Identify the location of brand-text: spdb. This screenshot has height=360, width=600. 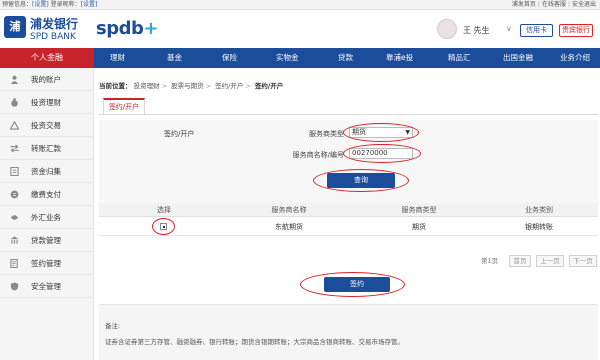
(120, 28).